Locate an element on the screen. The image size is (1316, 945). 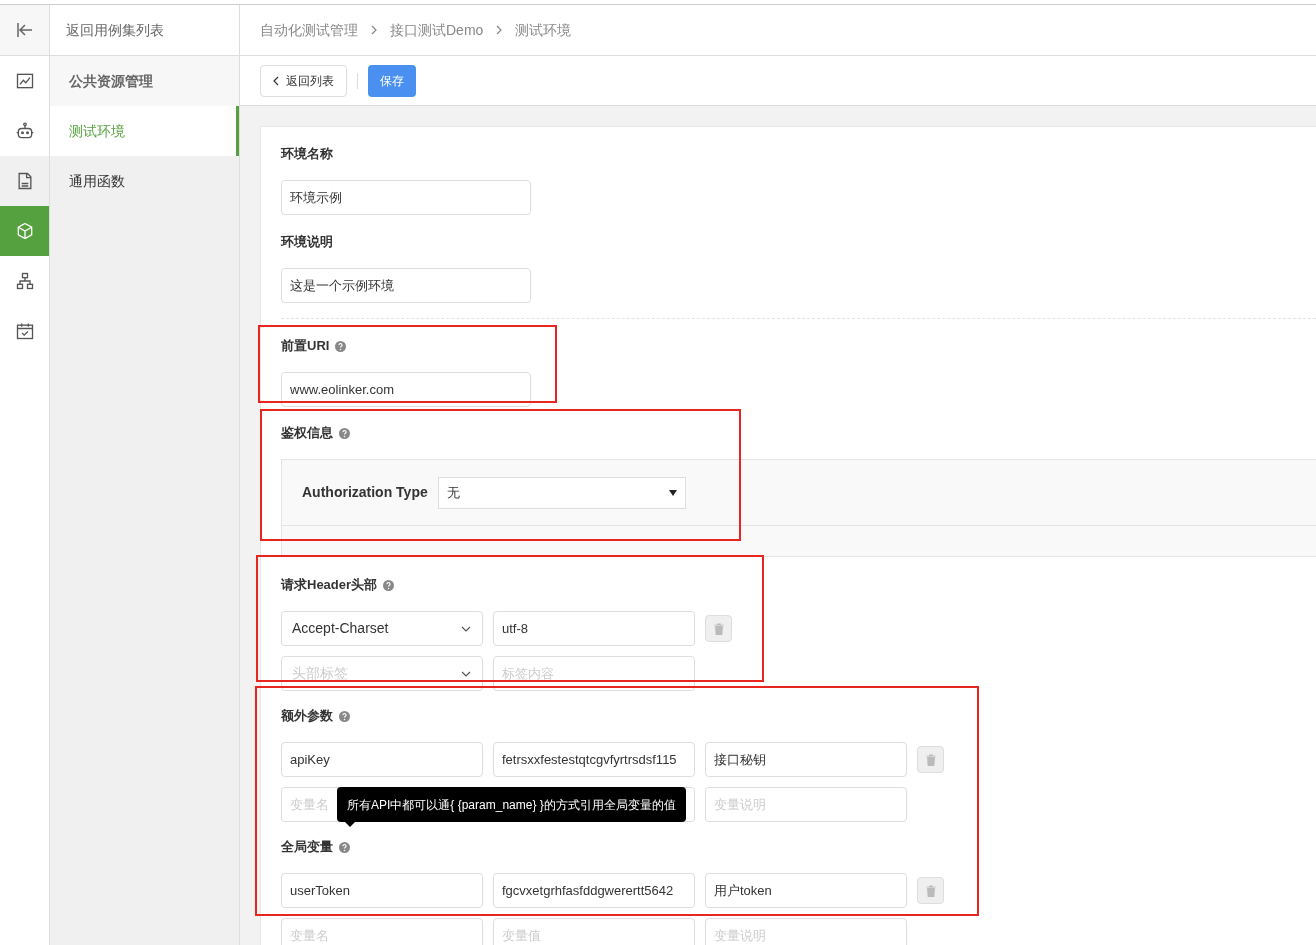
input-field: 用户token is located at coordinates (806, 890).